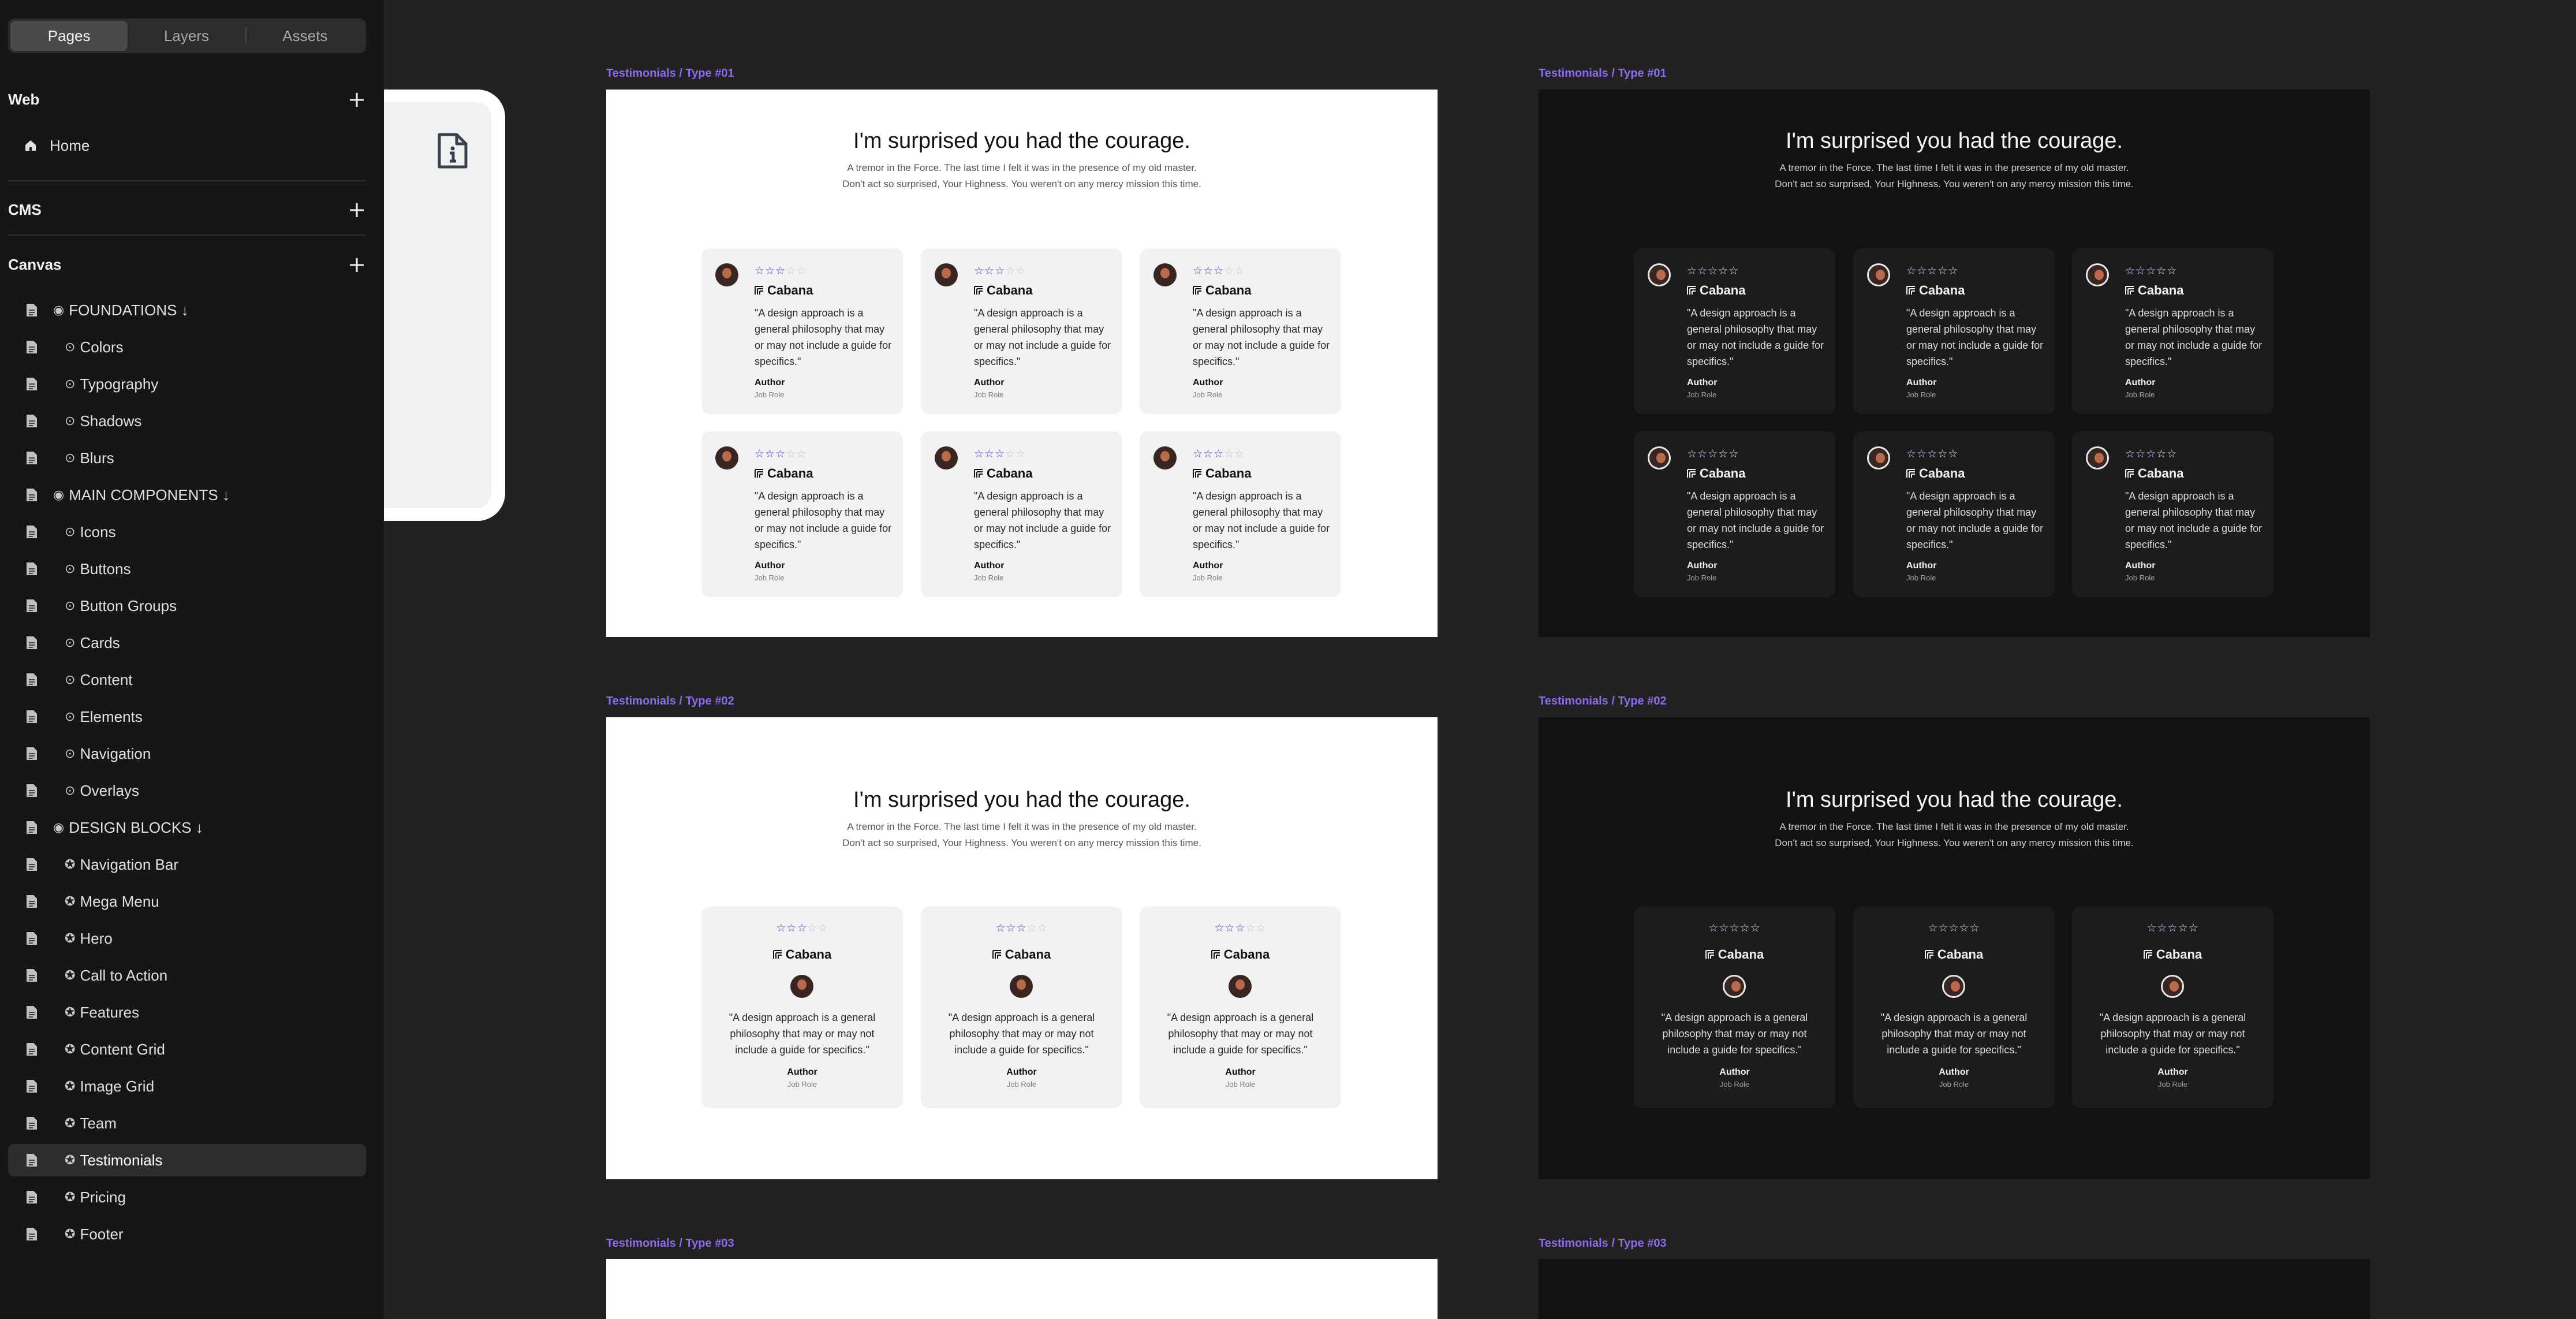 The image size is (2576, 1319). I want to click on sidebar-item-foundations: ◉ FOUNDATIONS ↓, so click(187, 310).